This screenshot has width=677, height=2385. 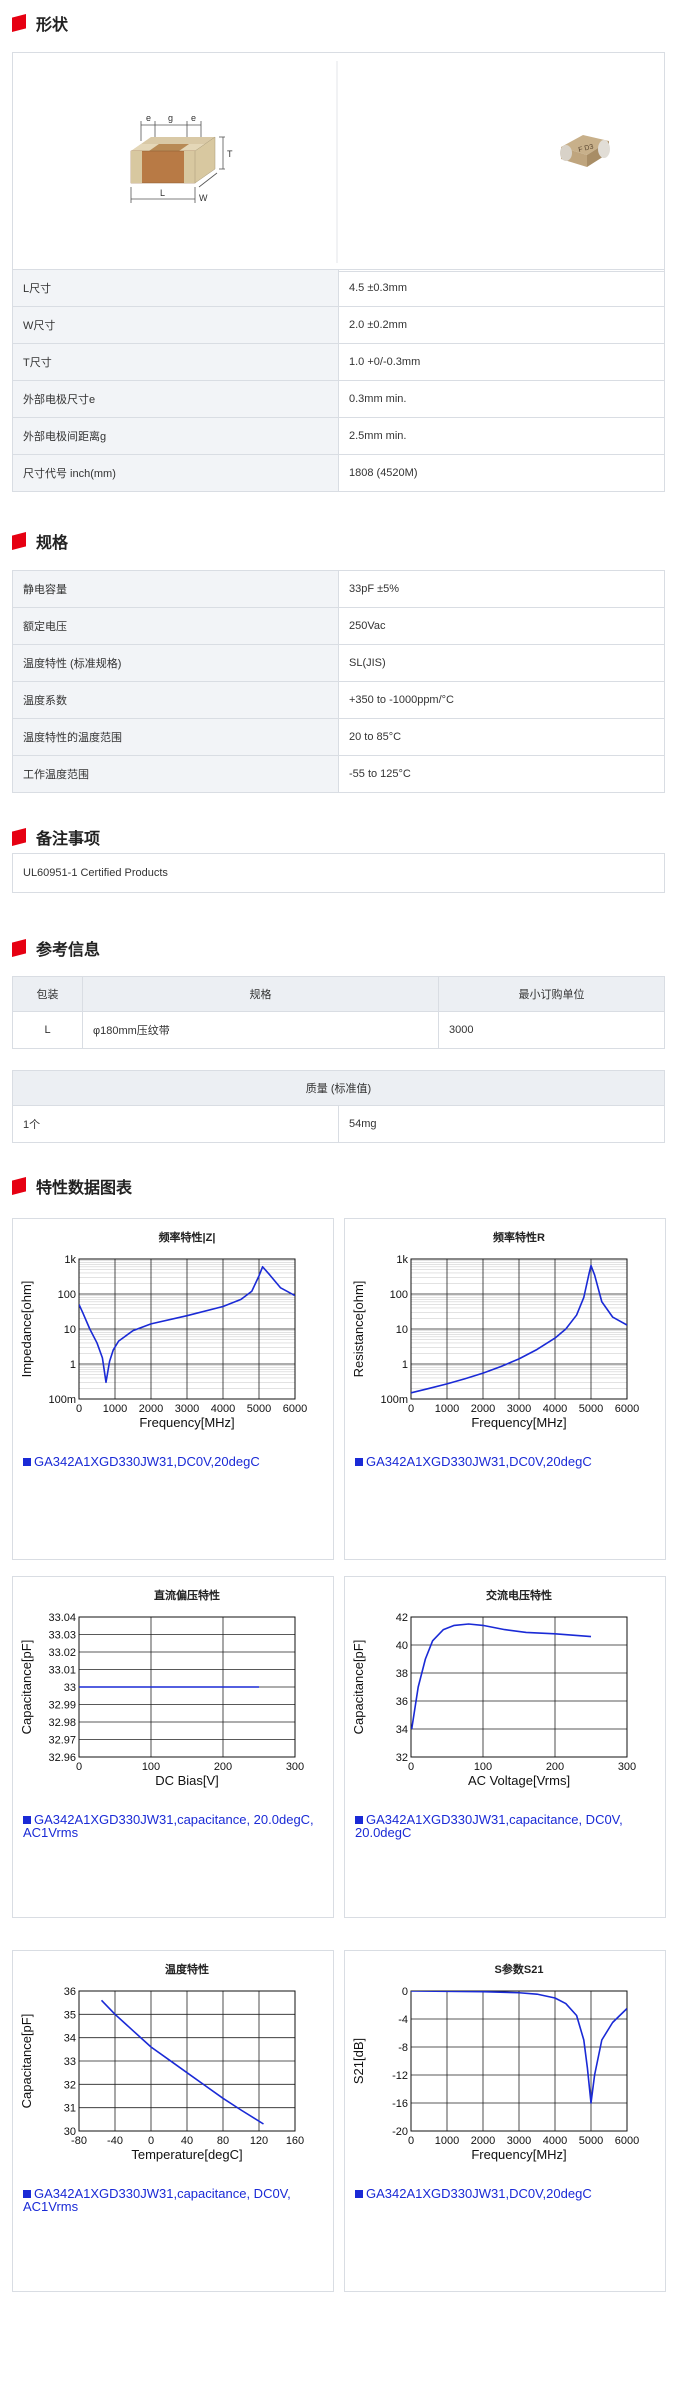 What do you see at coordinates (483, 1409) in the screenshot?
I see `x-tick-label: 2000` at bounding box center [483, 1409].